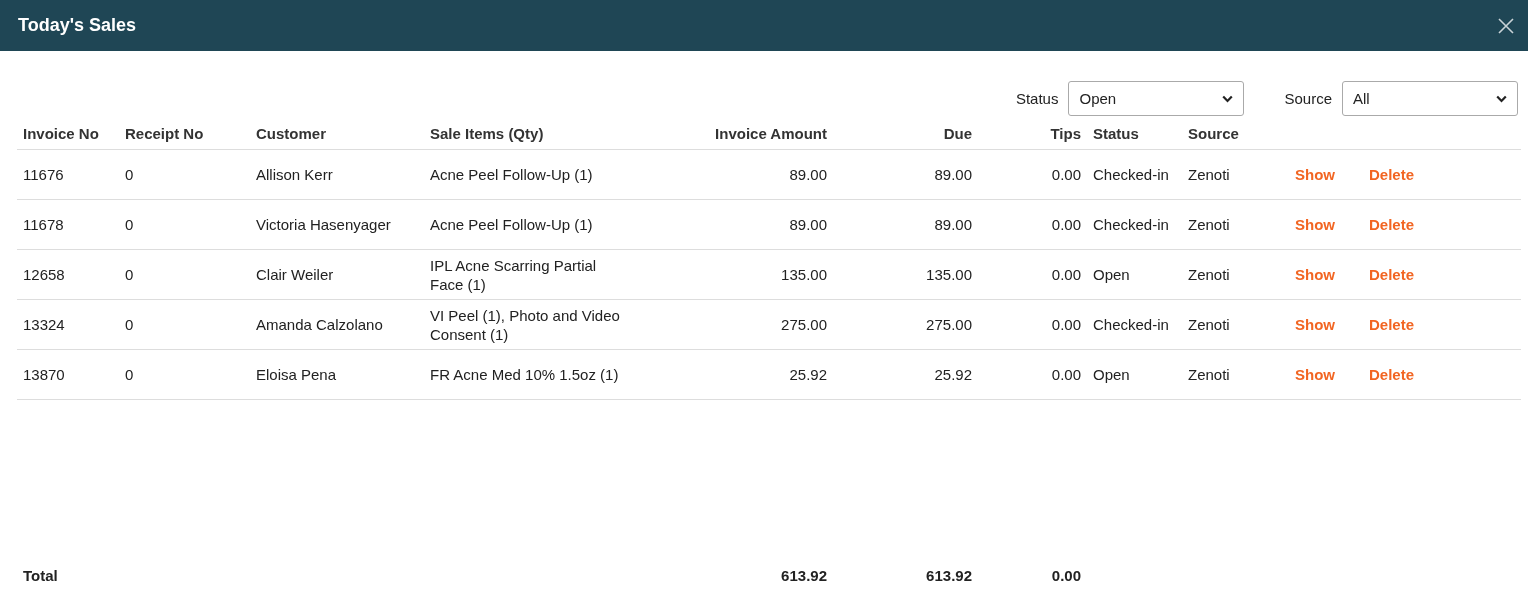  What do you see at coordinates (1066, 575) in the screenshot?
I see `total-tips: 0.00` at bounding box center [1066, 575].